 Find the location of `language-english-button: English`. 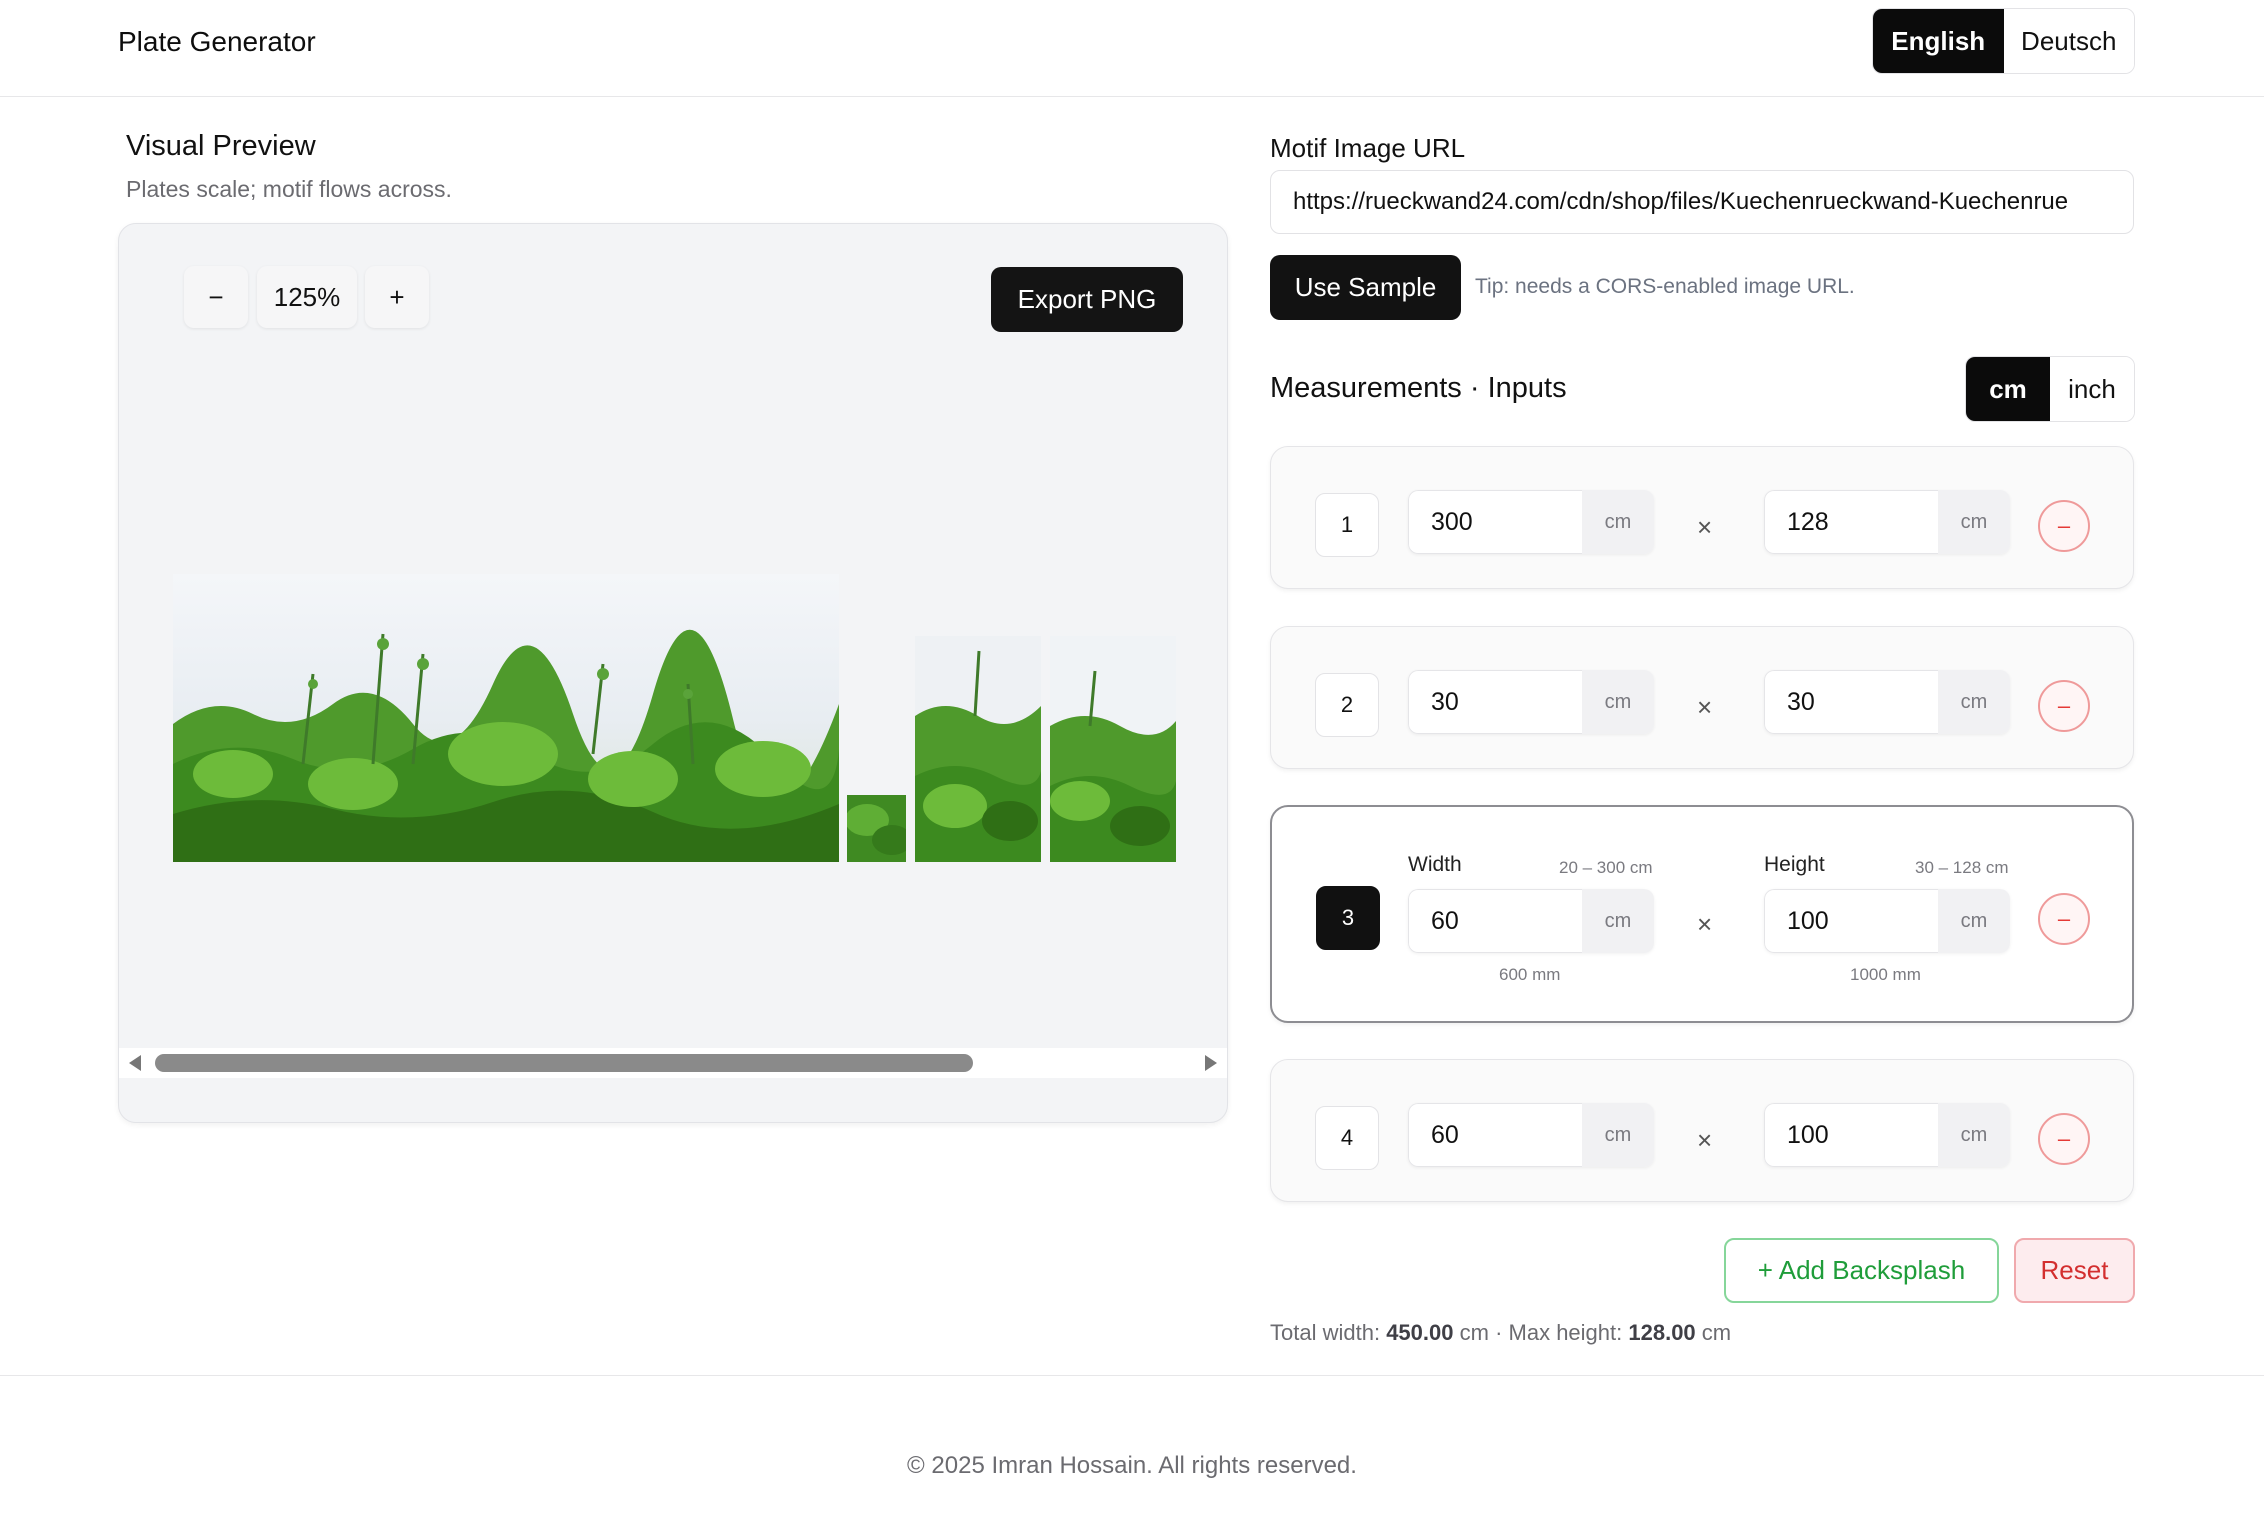

language-english-button: English is located at coordinates (1938, 41).